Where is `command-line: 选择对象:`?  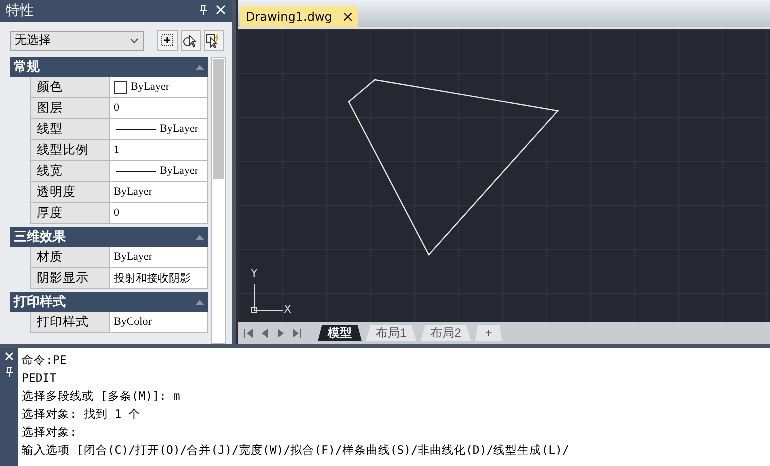
command-line: 选择对象: is located at coordinates (50, 433).